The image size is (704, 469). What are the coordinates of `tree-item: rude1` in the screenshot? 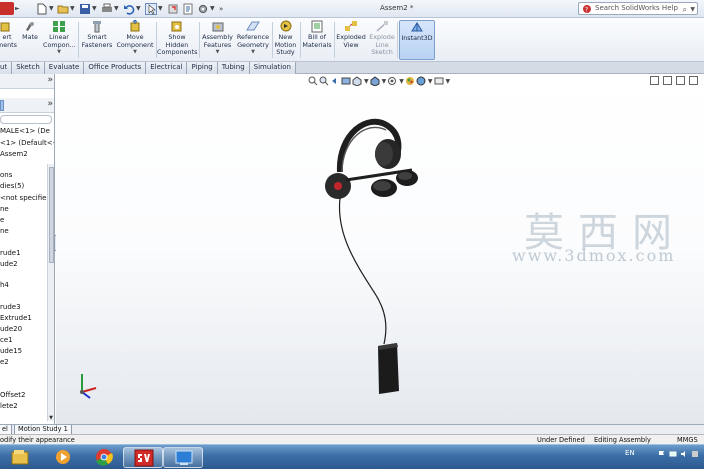 It's located at (10, 253).